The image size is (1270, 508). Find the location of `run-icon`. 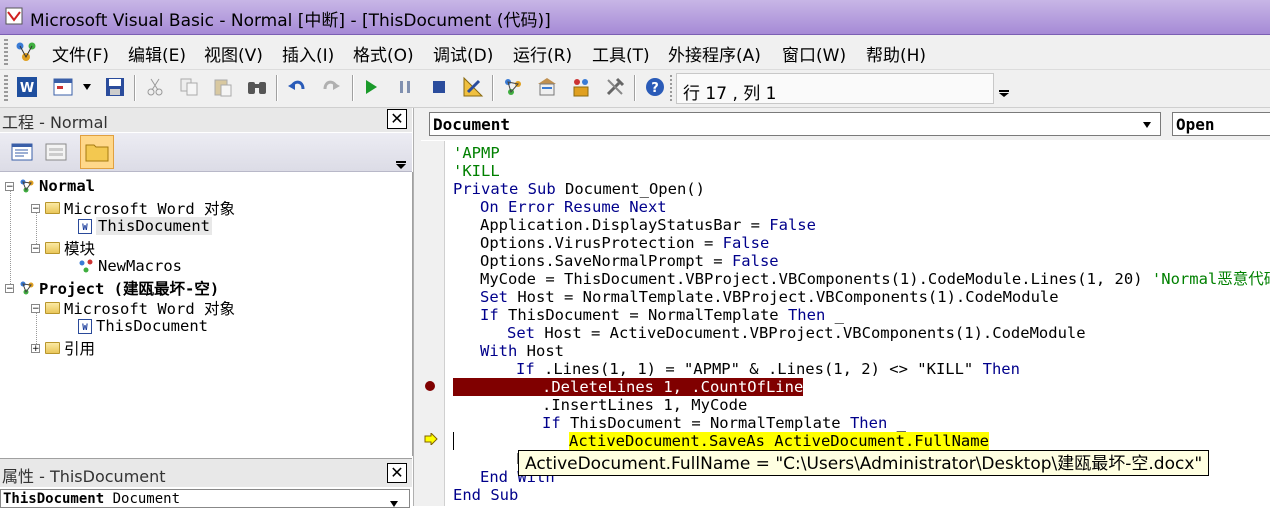

run-icon is located at coordinates (371, 87).